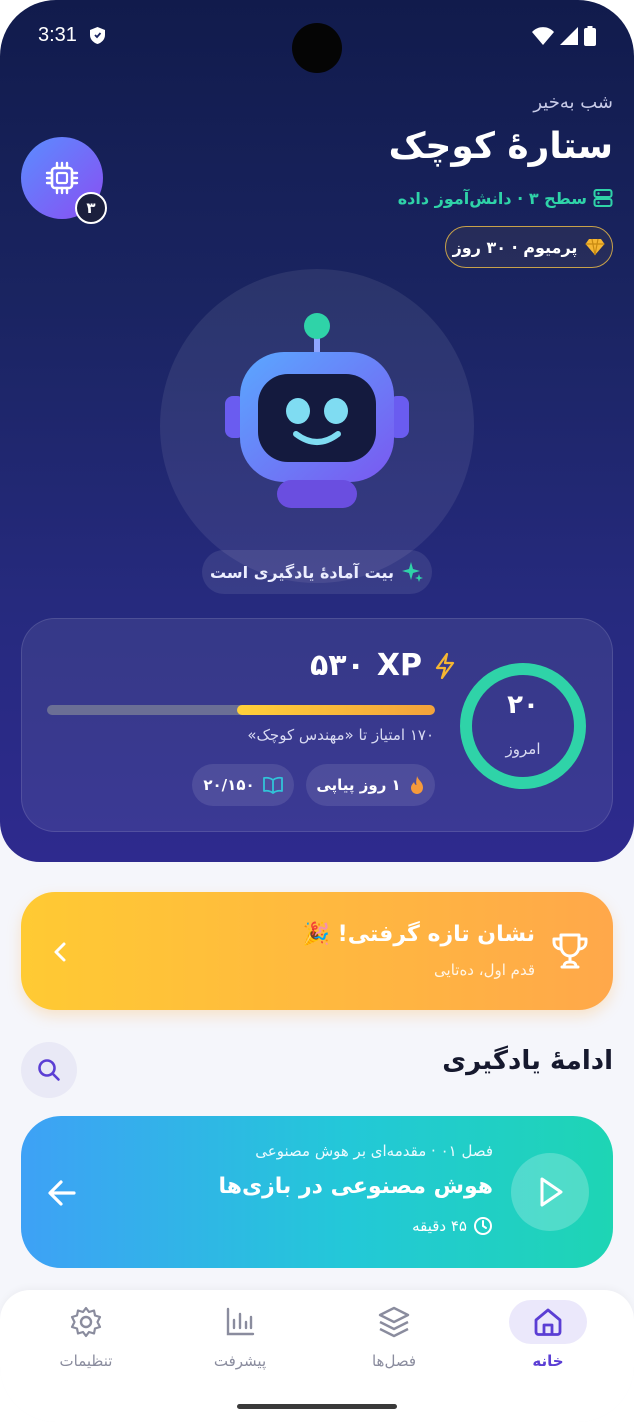 Image resolution: width=634 pixels, height=1422 pixels. Describe the element at coordinates (302, 572) in the screenshot. I see `robot-status-text: بیت آمادهٔ یادگیری است` at that location.